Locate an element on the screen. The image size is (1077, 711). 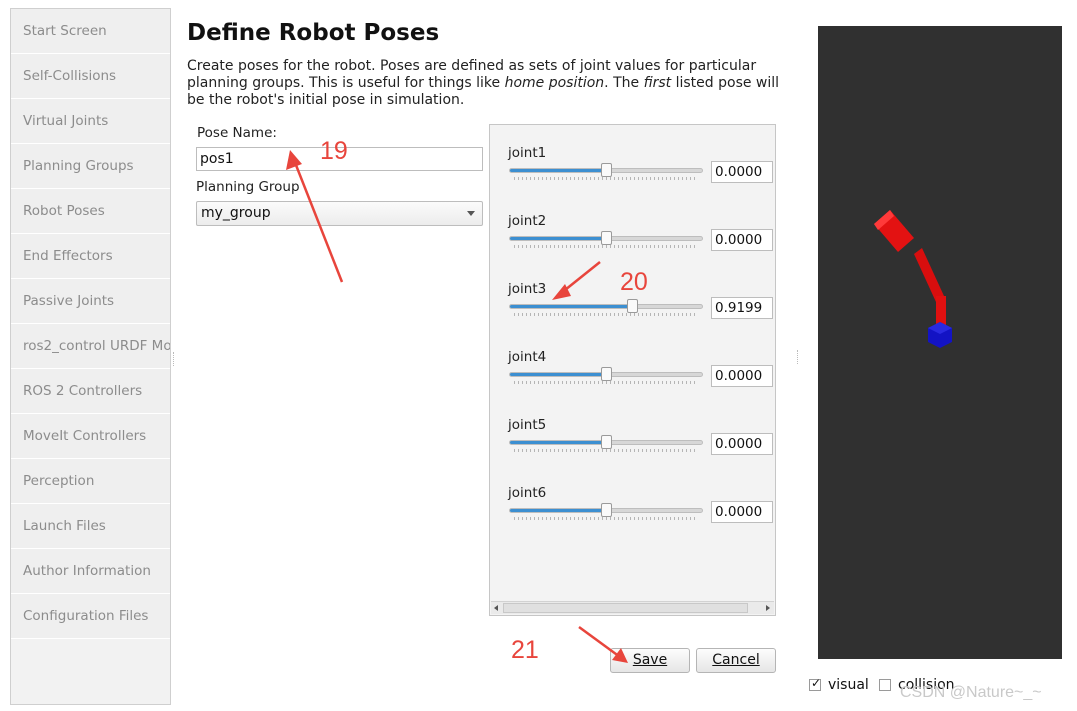
sidebar-item: Author Information is located at coordinates (90, 571).